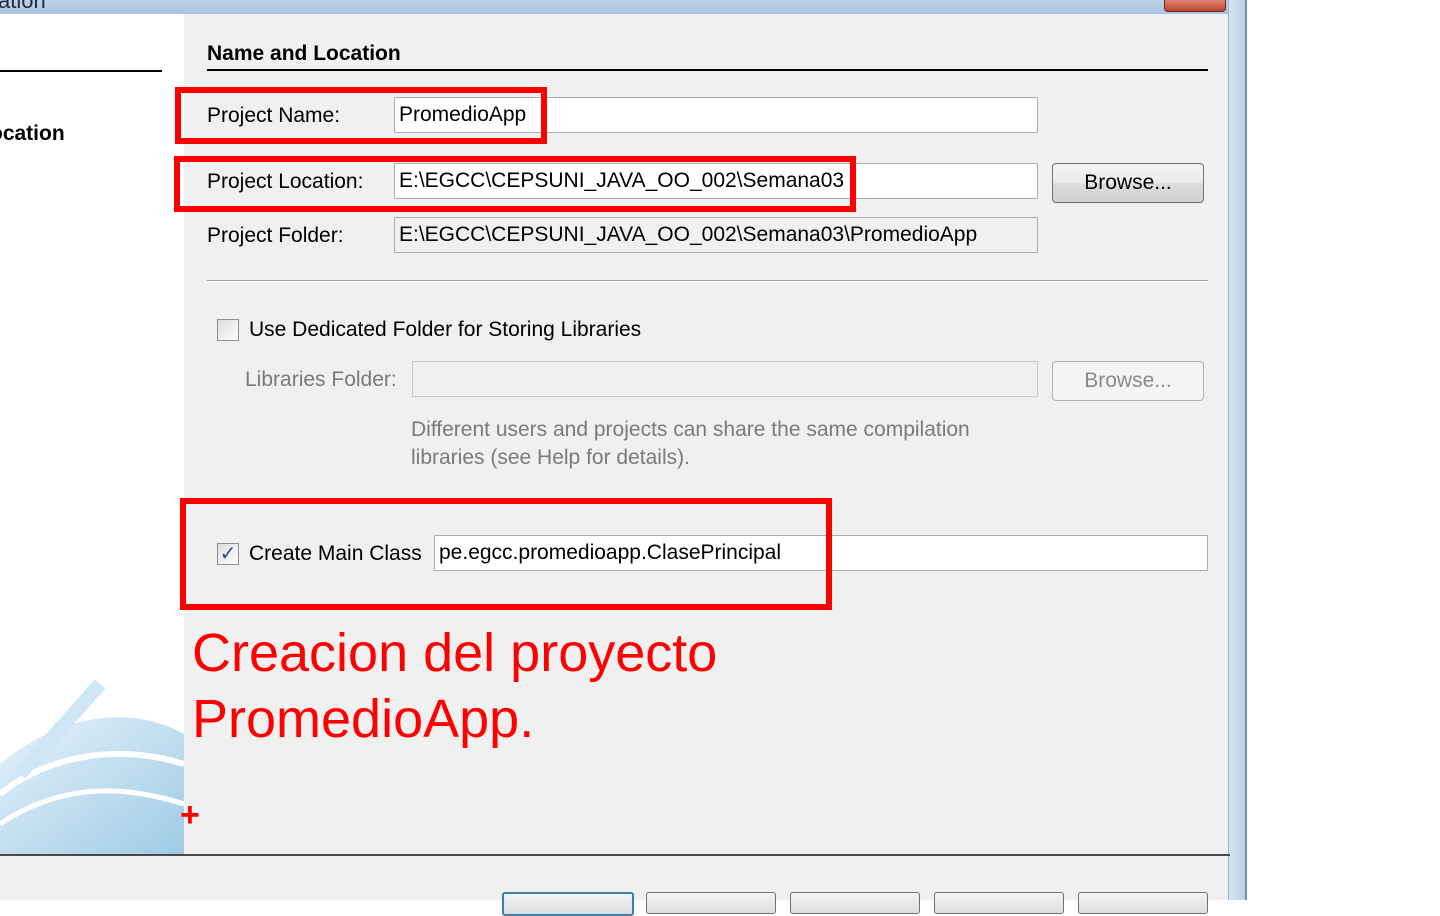 The image size is (1440, 916). What do you see at coordinates (275, 235) in the screenshot?
I see `project-folder-label: Project Folder:` at bounding box center [275, 235].